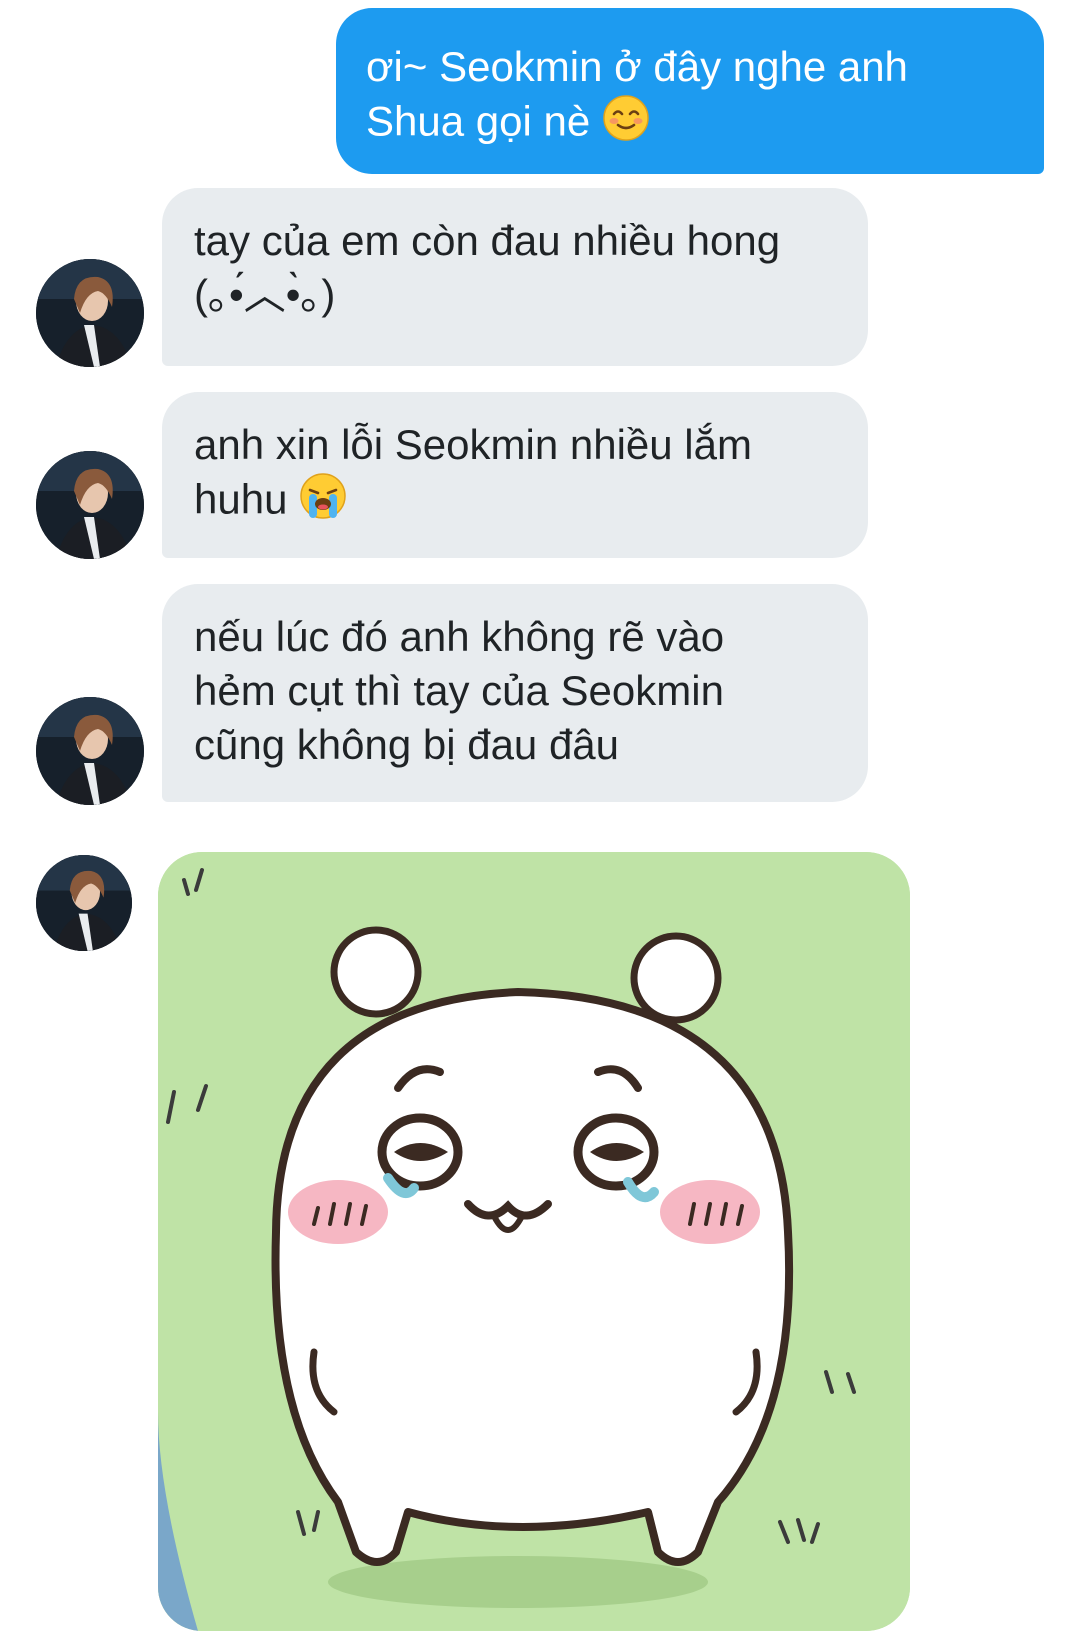 Image resolution: width=1080 pixels, height=1631 pixels. I want to click on message-text: cũng không bị đau đâu, so click(407, 744).